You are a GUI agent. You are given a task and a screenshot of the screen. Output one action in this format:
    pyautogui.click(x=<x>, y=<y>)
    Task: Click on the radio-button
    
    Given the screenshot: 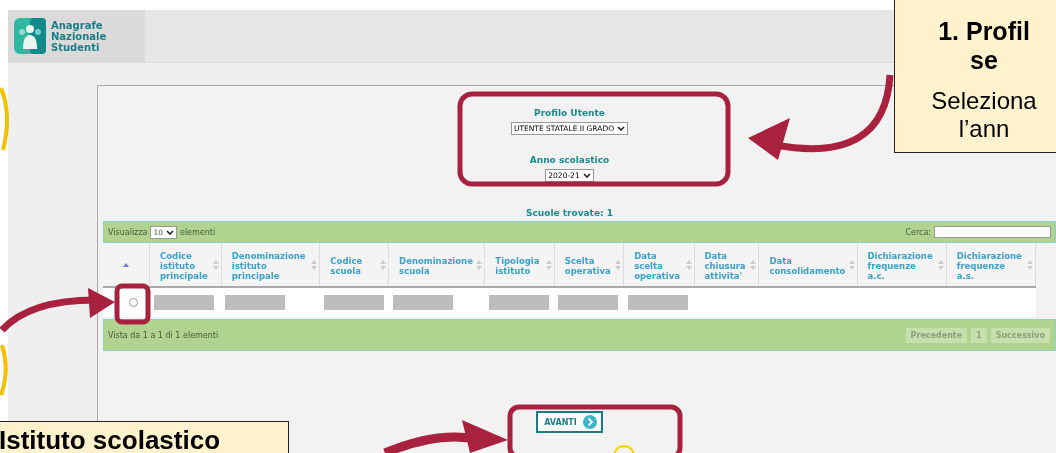 What is the action you would take?
    pyautogui.click(x=133, y=302)
    